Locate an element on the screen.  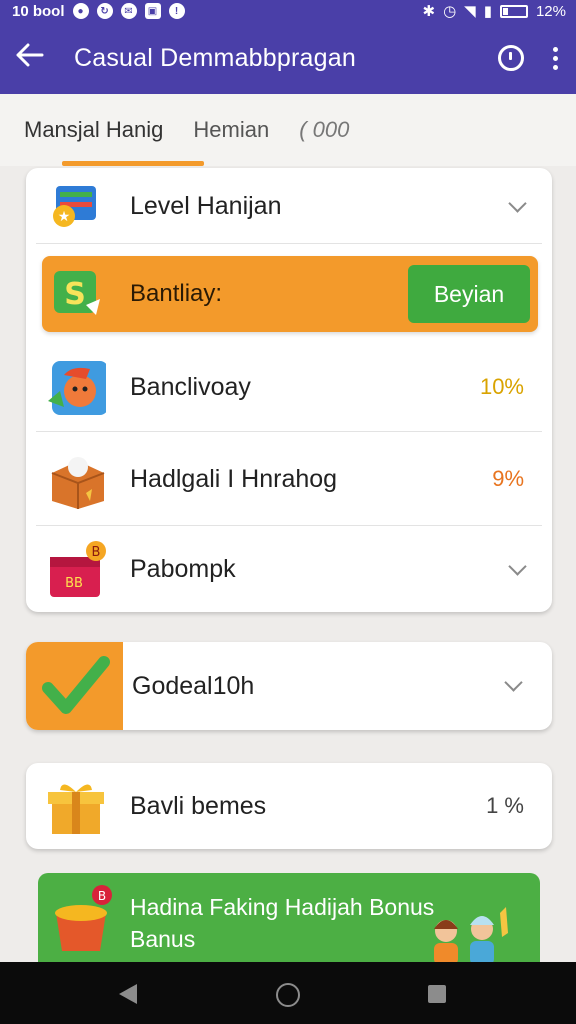
gift-box-icon is located at coordinates (76, 479).